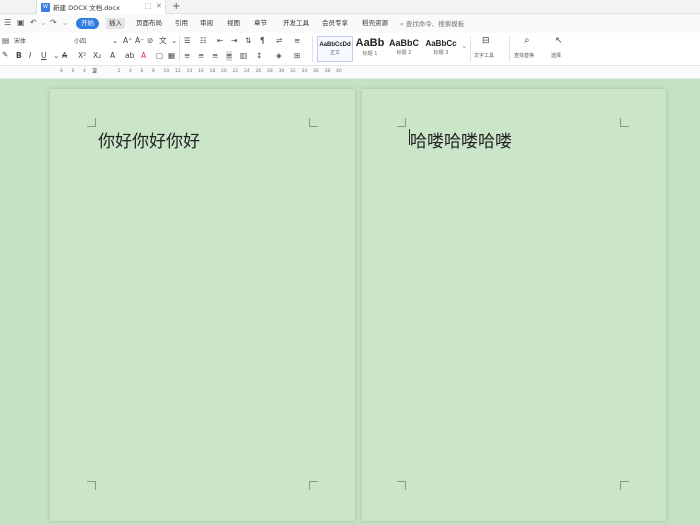 The height and width of the screenshot is (525, 700). I want to click on page-1-text: 你好你好你好, so click(149, 139).